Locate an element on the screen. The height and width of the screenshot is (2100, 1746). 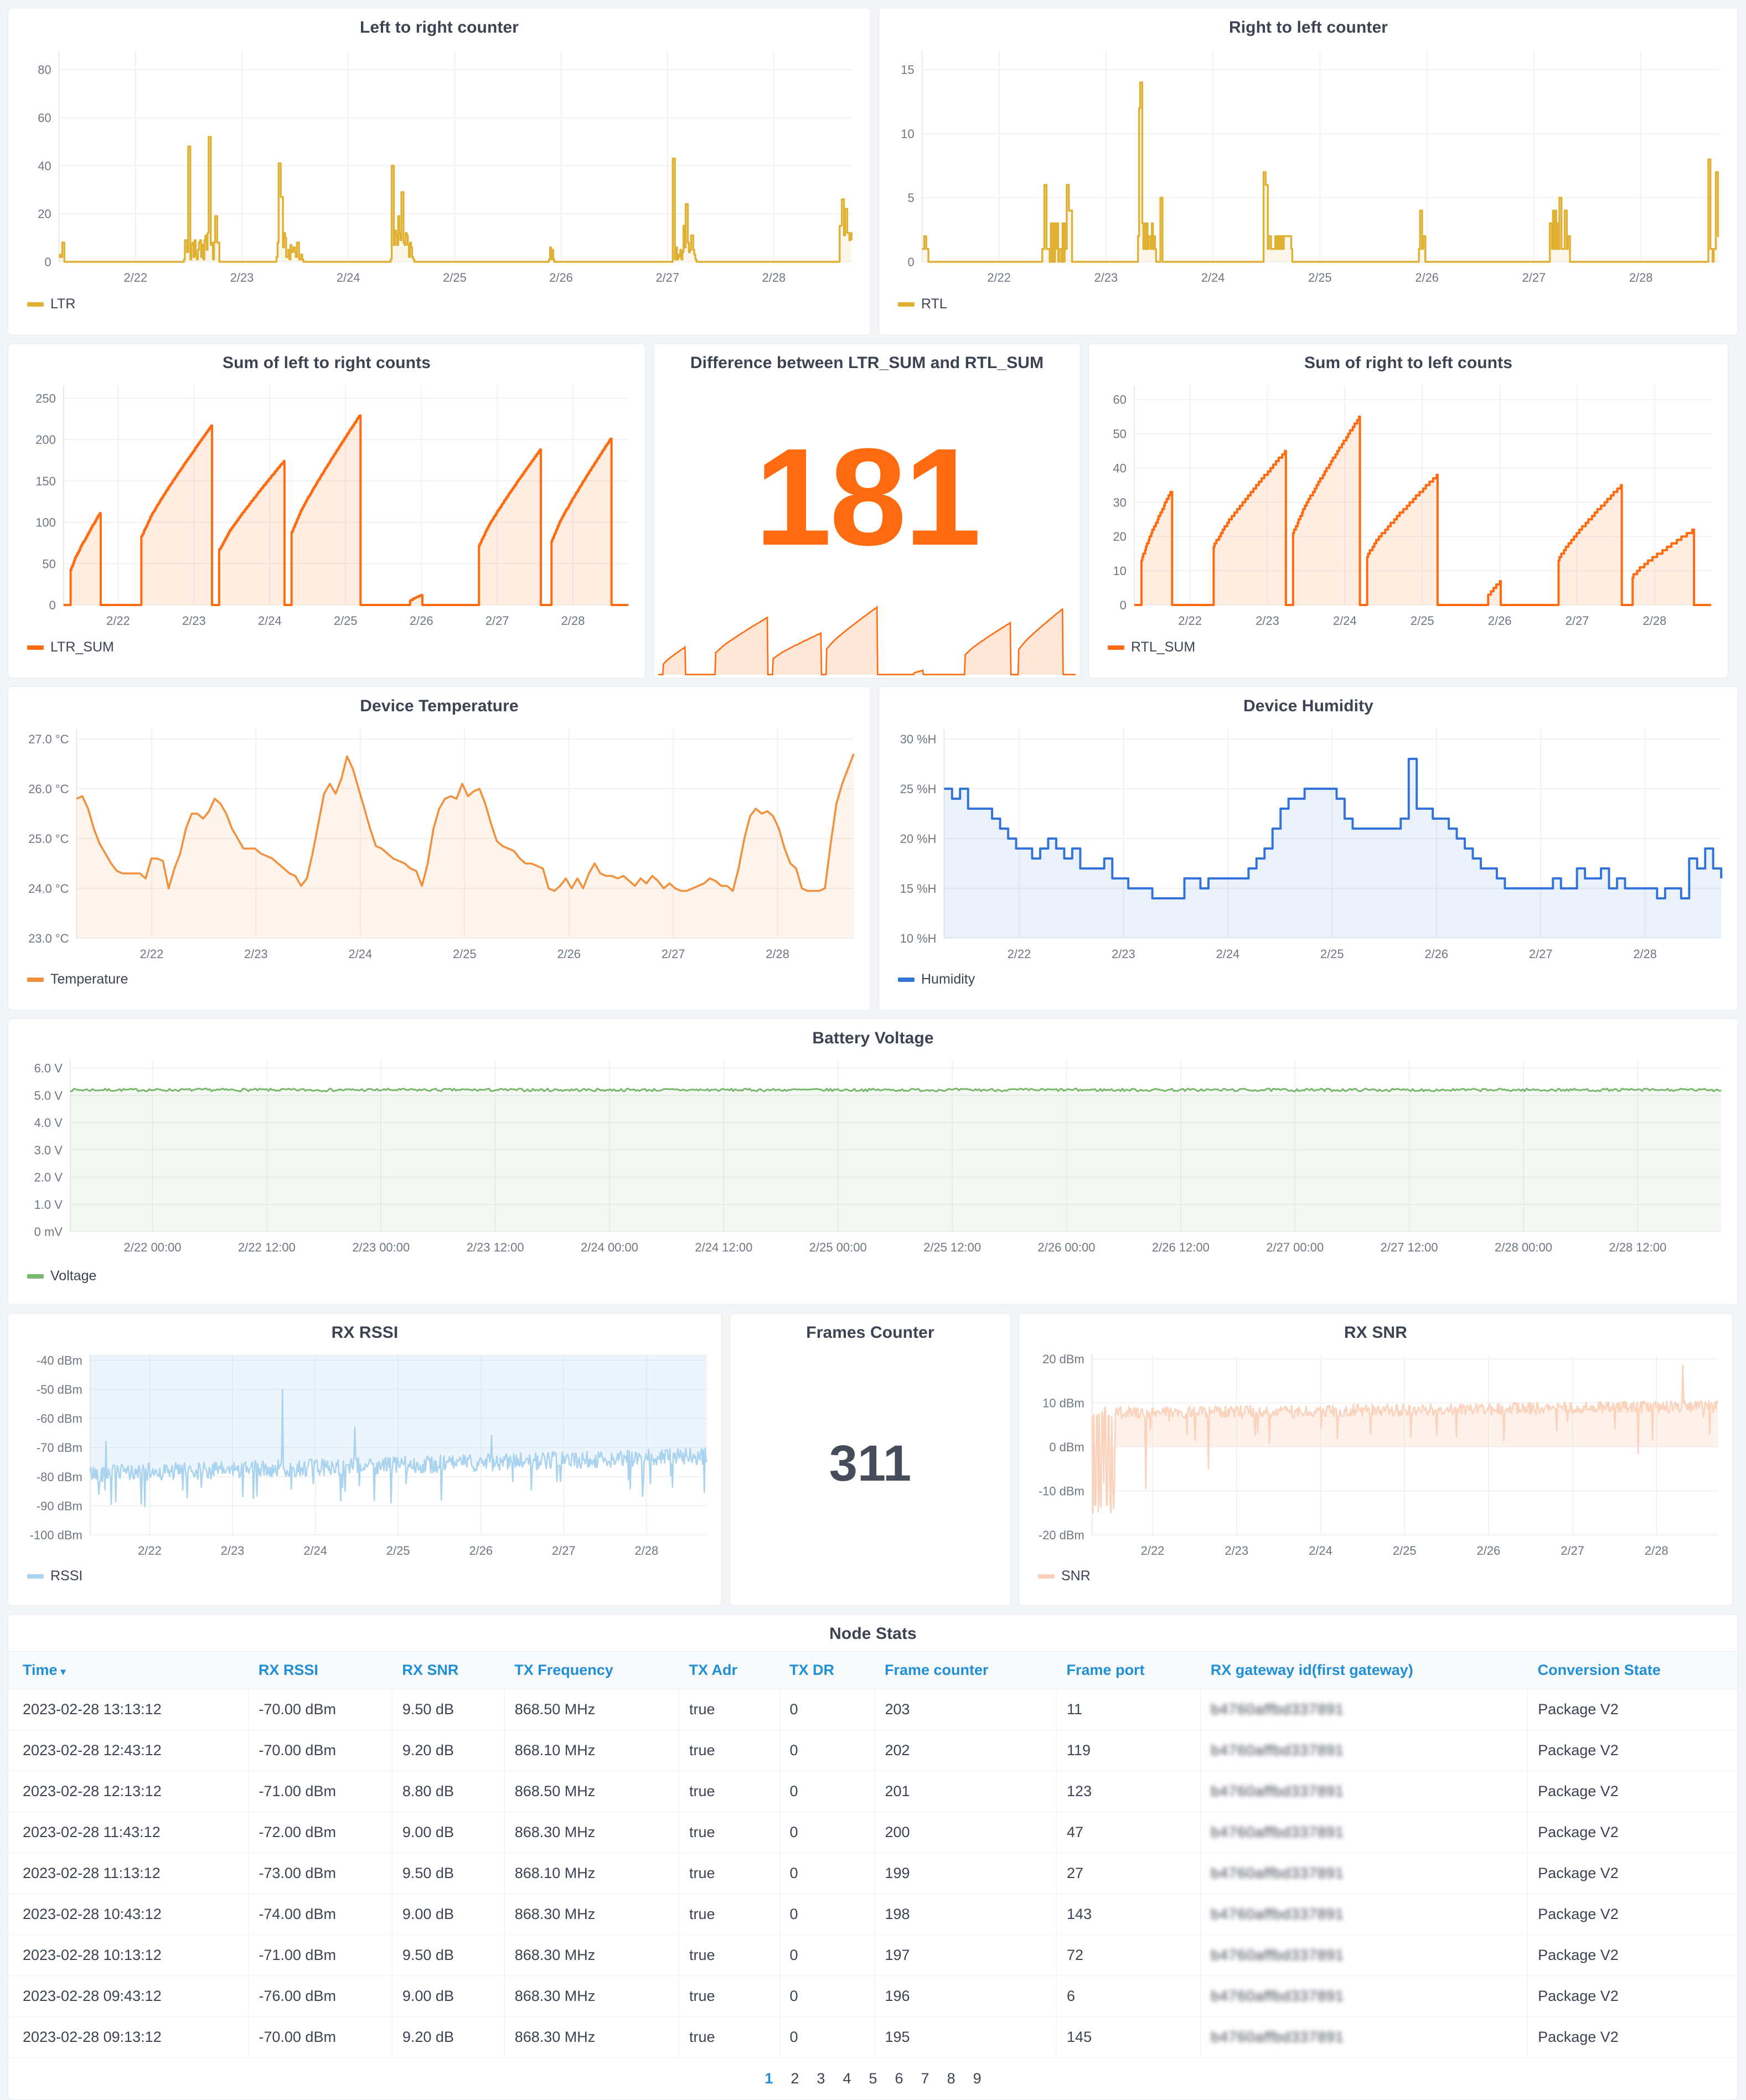
table-cell-time: 2023-02-28 09:13:12 is located at coordinates (128, 2037).